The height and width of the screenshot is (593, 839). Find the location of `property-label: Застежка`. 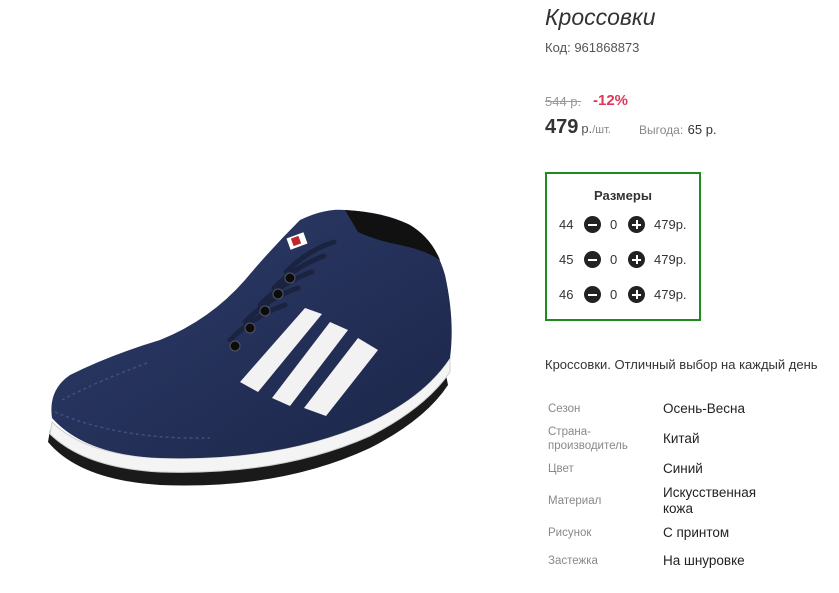

property-label: Застежка is located at coordinates (573, 561).